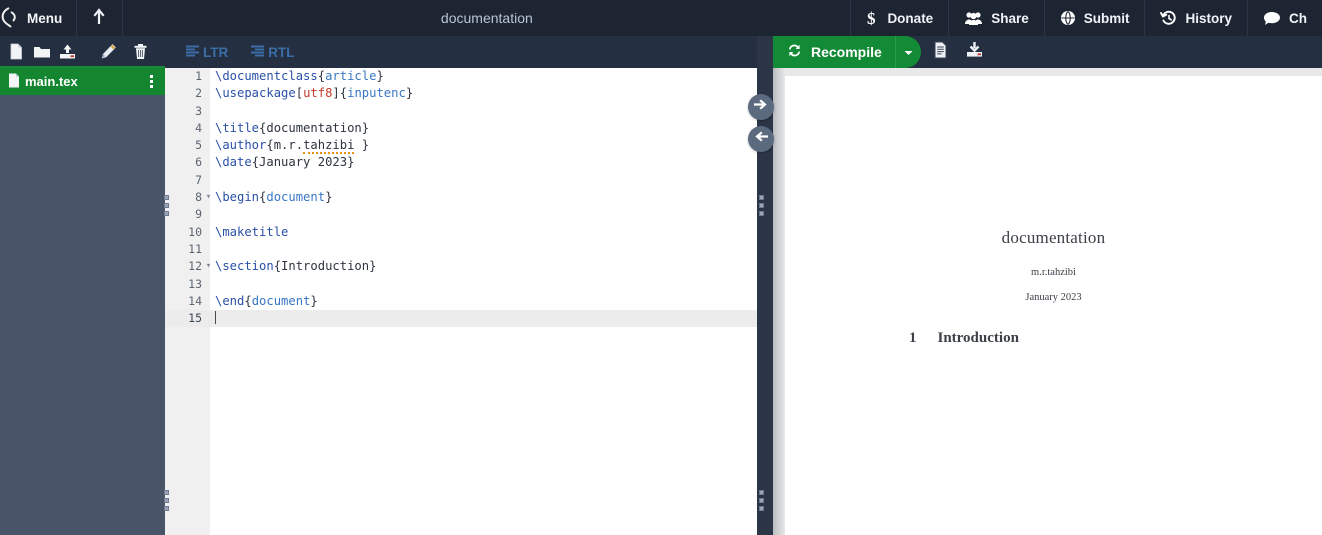 The height and width of the screenshot is (535, 1322). Describe the element at coordinates (45, 18) in the screenshot. I see `menu-label: Menu` at that location.